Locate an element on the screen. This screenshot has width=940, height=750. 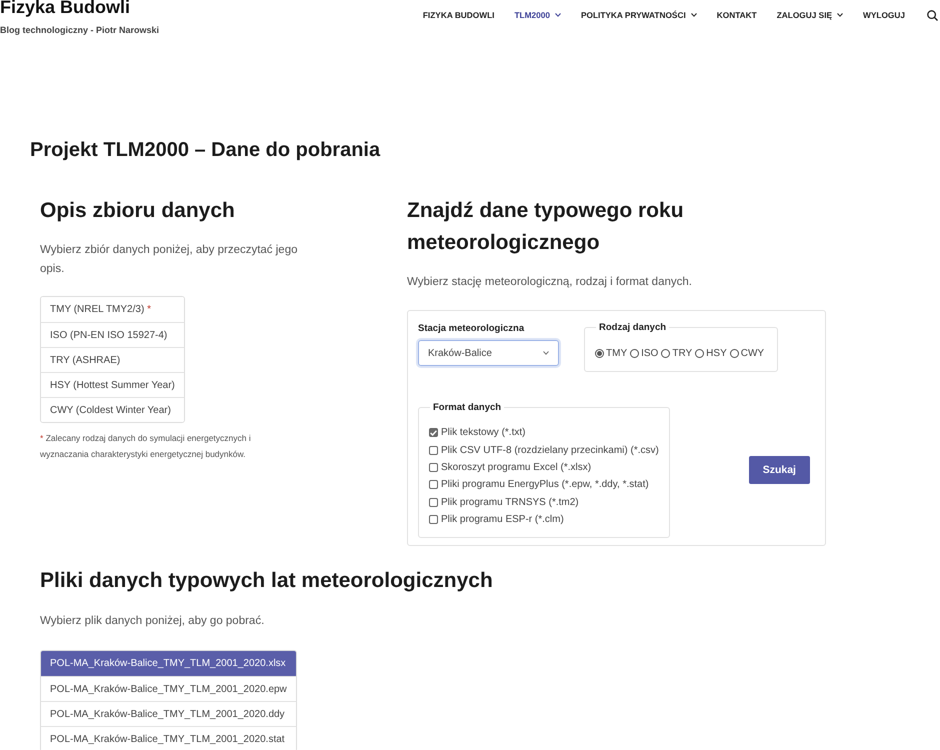
section-heading: Pliki danych typowych lat meteorologicznych is located at coordinates (266, 581).